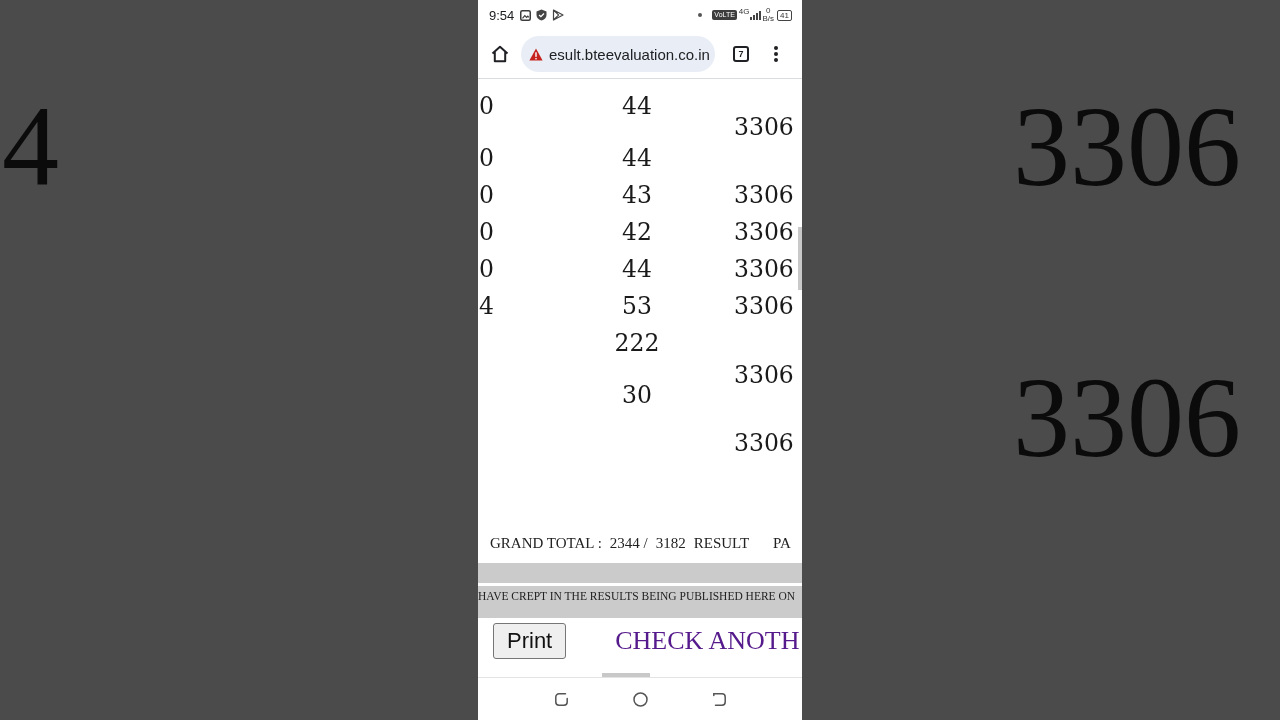 Image resolution: width=1280 pixels, height=720 pixels. Describe the element at coordinates (768, 11) in the screenshot. I see `speed-value: 0` at that location.